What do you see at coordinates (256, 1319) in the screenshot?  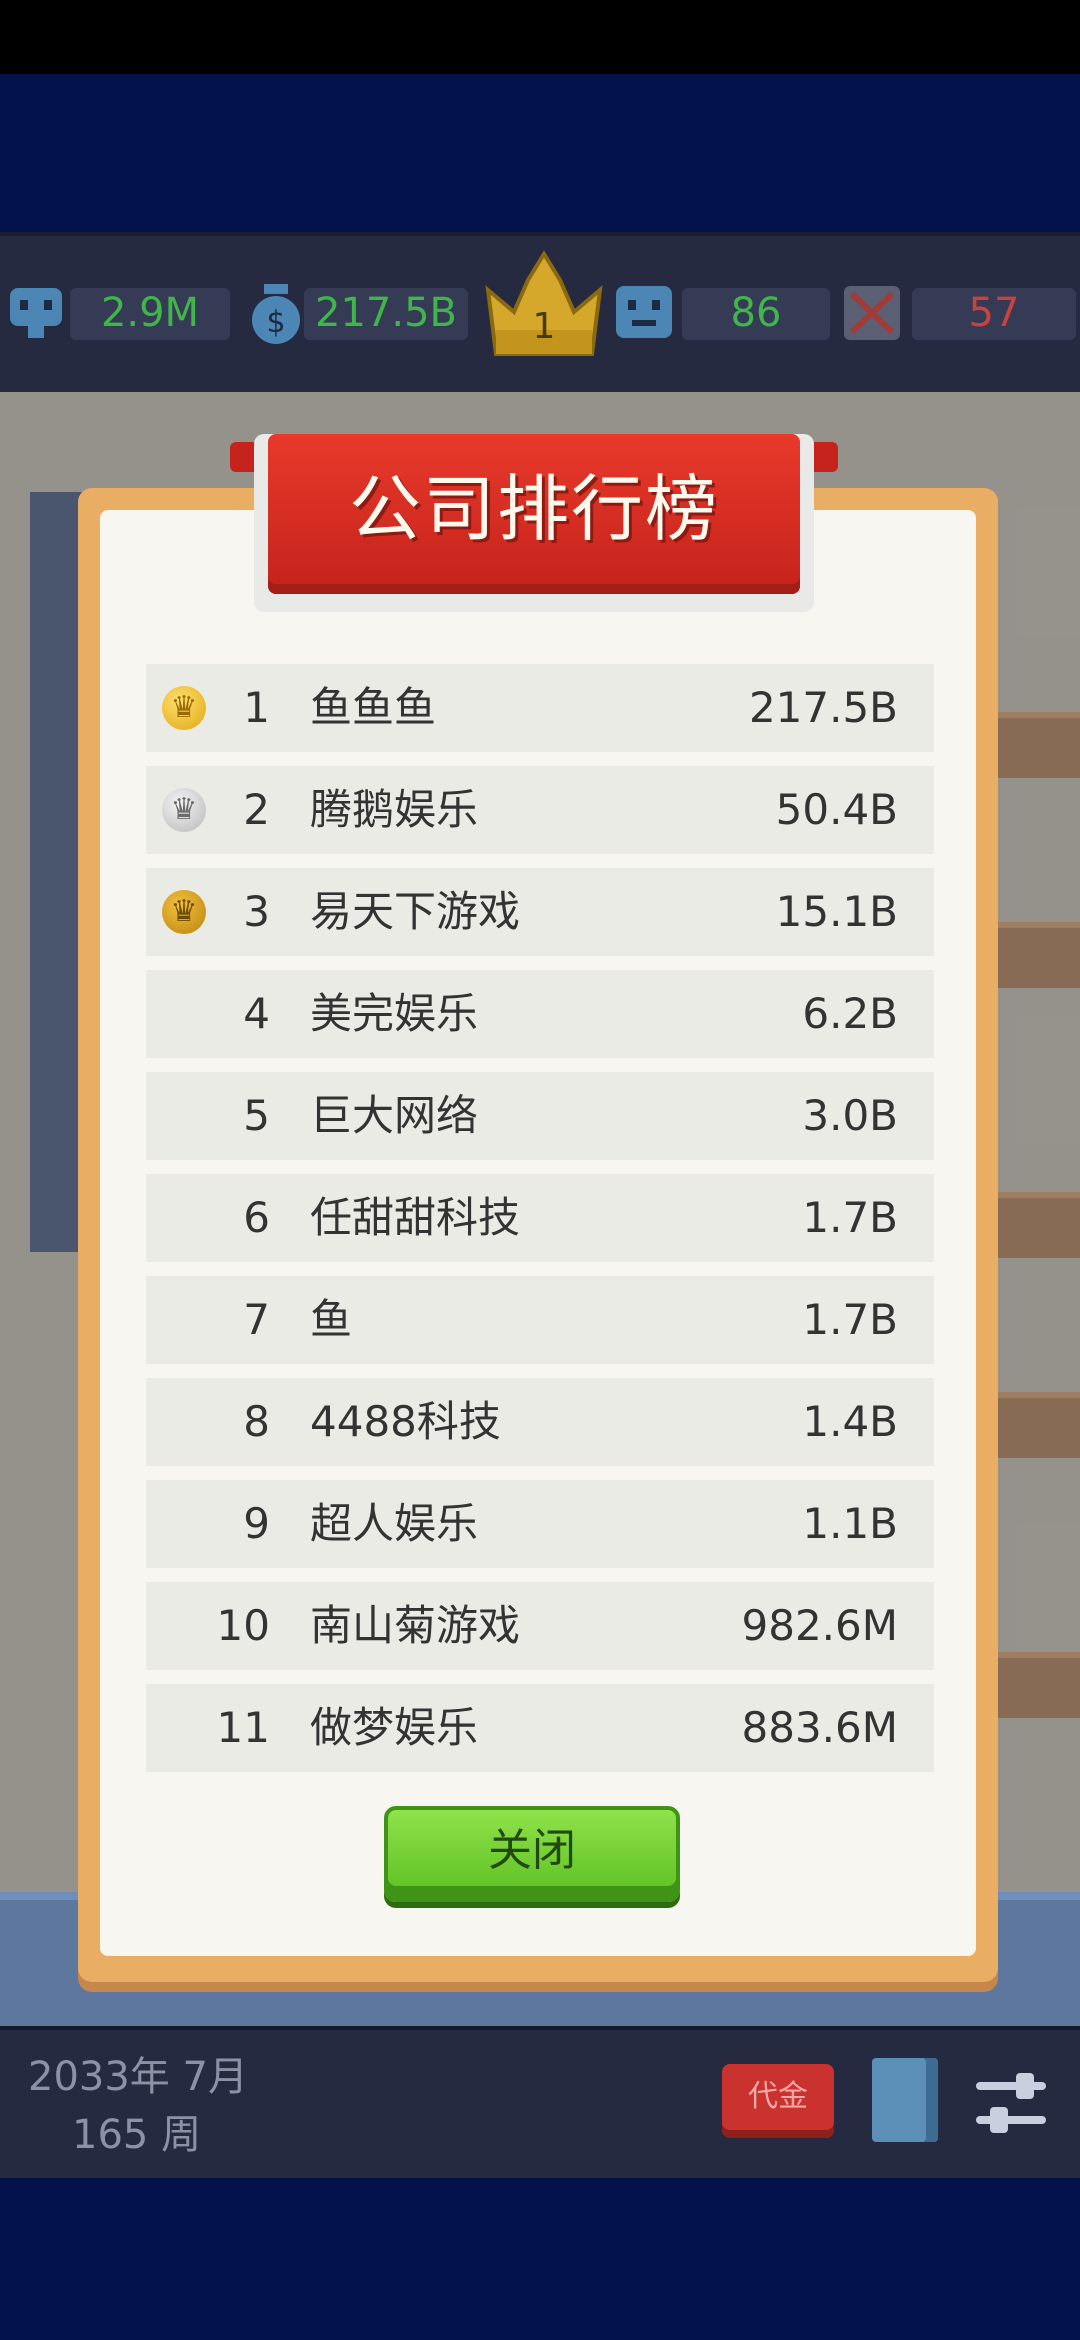 I see `rank-number: 7` at bounding box center [256, 1319].